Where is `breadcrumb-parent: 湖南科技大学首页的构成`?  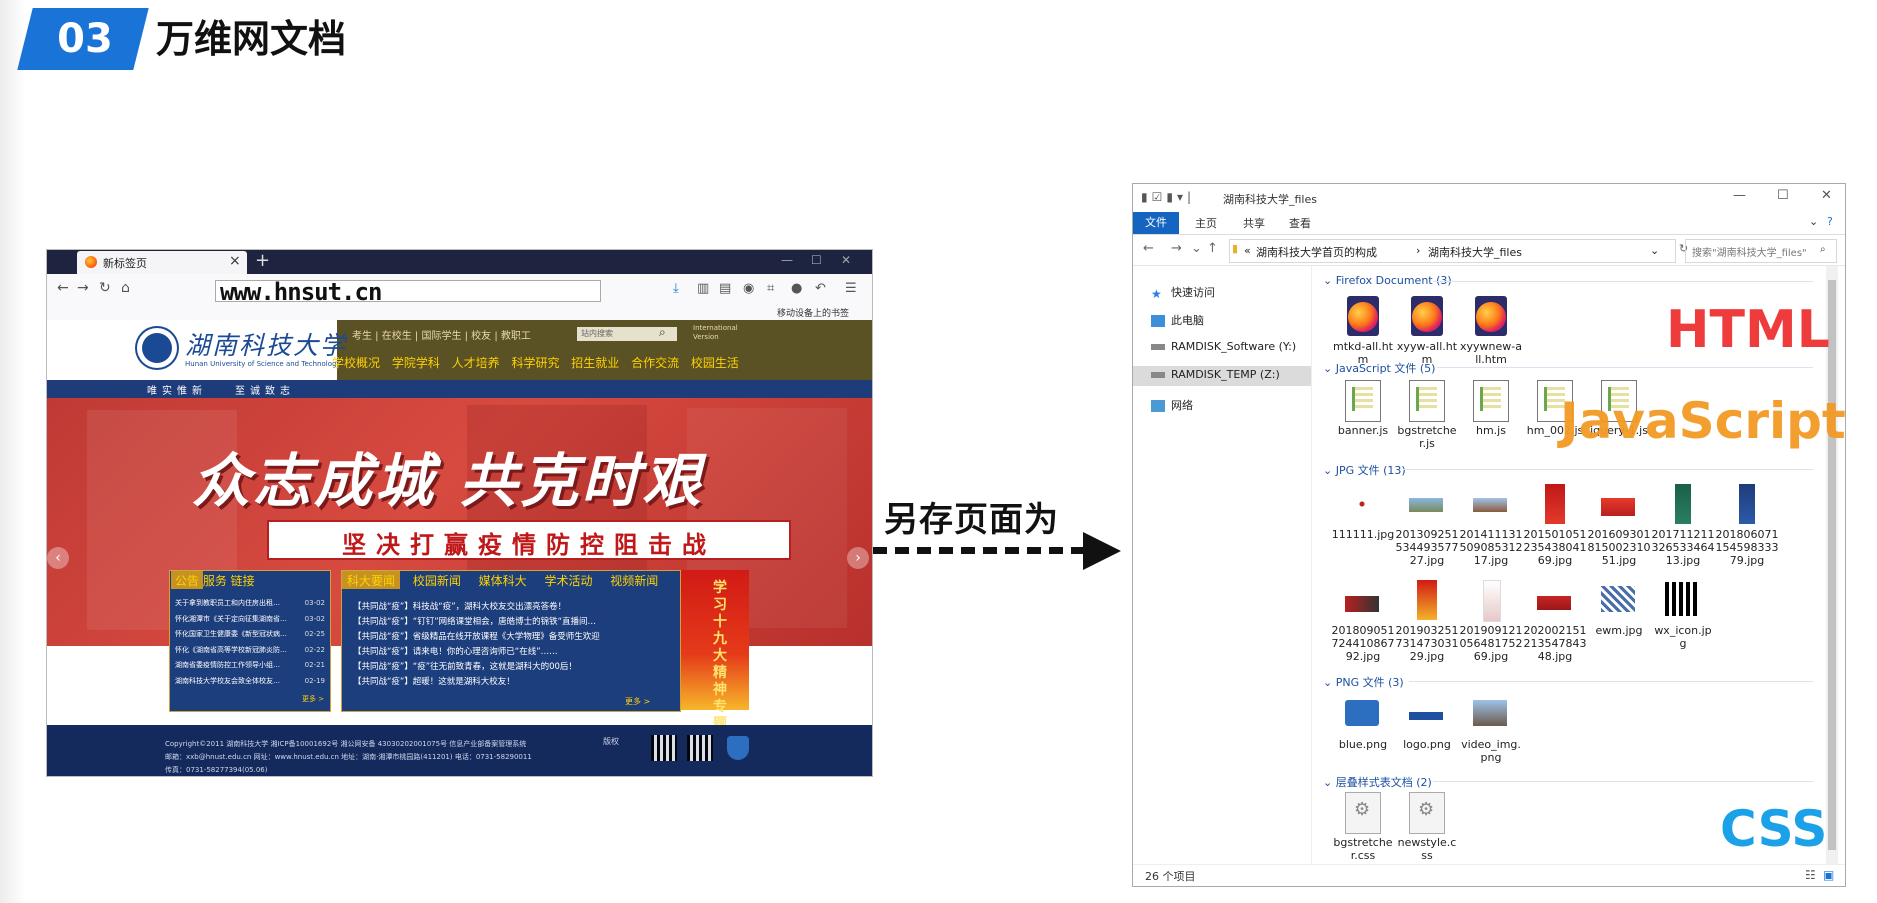 breadcrumb-parent: 湖南科技大学首页的构成 is located at coordinates (1316, 252).